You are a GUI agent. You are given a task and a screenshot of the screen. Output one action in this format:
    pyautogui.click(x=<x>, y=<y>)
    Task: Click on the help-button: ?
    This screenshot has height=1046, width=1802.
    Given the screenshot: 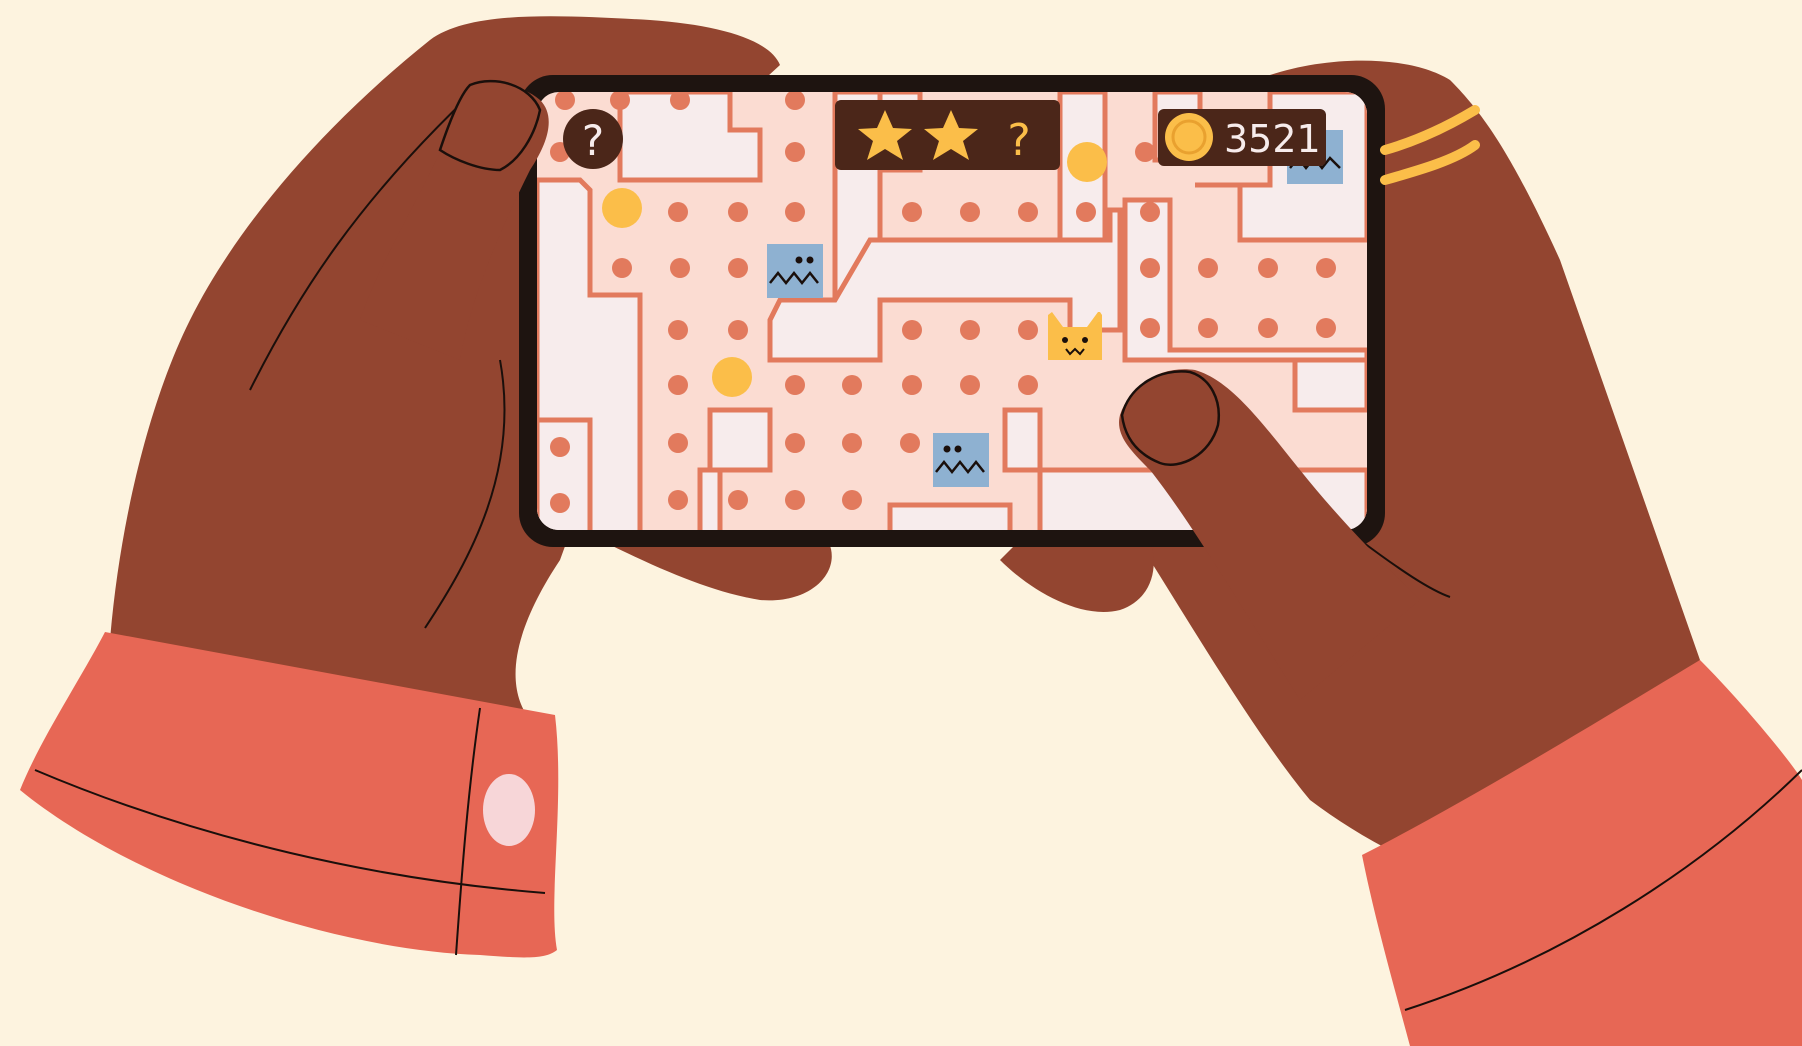 What is the action you would take?
    pyautogui.click(x=593, y=139)
    